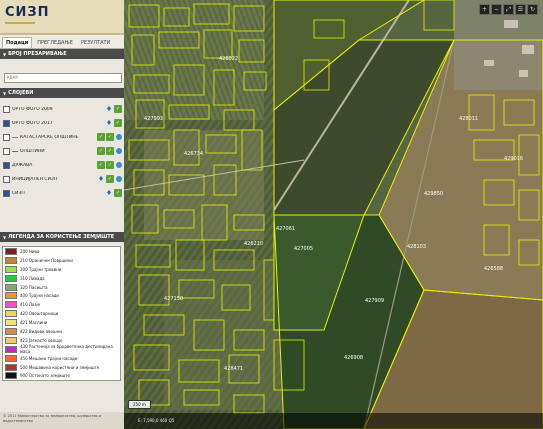 The height and width of the screenshot is (429, 543). Describe the element at coordinates (30, 251) in the screenshot. I see `legend-label: 200 Нива` at that location.